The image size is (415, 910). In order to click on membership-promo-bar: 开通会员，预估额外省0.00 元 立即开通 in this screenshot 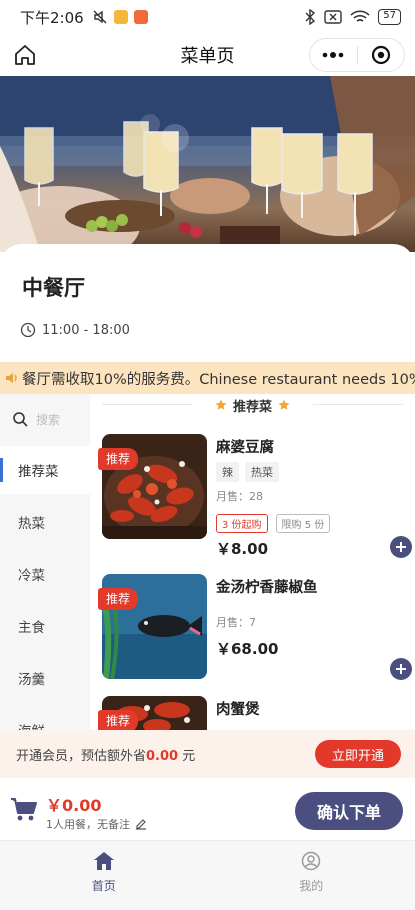, I will do `click(207, 754)`.